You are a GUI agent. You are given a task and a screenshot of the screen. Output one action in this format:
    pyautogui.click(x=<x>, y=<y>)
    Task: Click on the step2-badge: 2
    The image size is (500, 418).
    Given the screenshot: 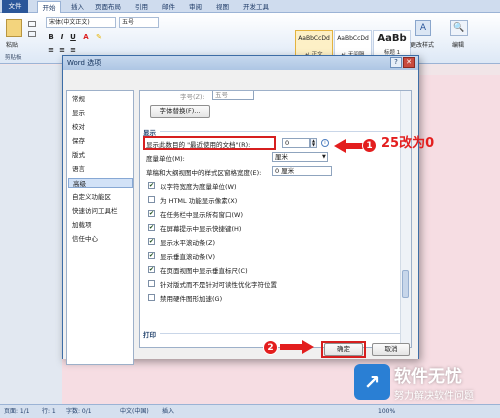 What is the action you would take?
    pyautogui.click(x=270, y=347)
    